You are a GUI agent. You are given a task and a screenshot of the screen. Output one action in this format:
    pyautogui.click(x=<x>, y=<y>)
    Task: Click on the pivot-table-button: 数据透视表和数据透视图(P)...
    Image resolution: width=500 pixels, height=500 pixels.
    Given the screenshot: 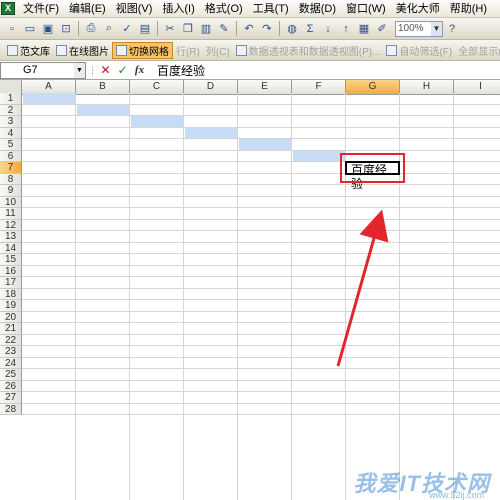 What is the action you would take?
    pyautogui.click(x=308, y=50)
    